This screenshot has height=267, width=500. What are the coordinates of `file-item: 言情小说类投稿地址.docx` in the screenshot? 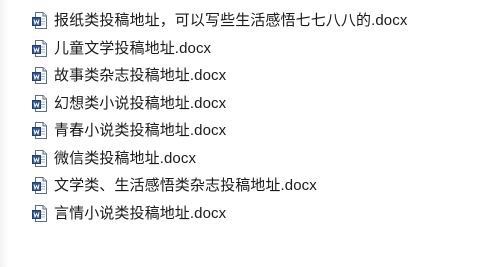 It's located at (219, 214).